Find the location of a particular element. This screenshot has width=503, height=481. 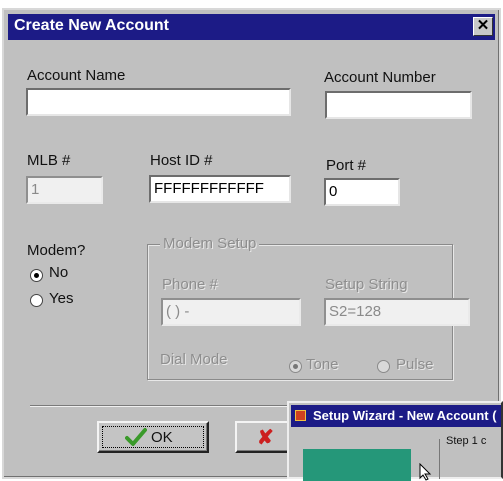

modem-setup-group-title: Modem Setup is located at coordinates (210, 243).